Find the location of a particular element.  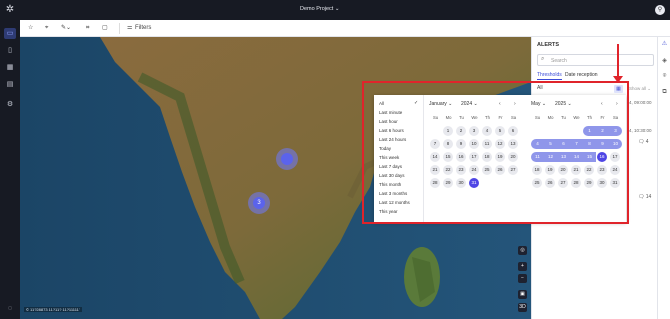

search-placeholder: Search is located at coordinates (559, 61).